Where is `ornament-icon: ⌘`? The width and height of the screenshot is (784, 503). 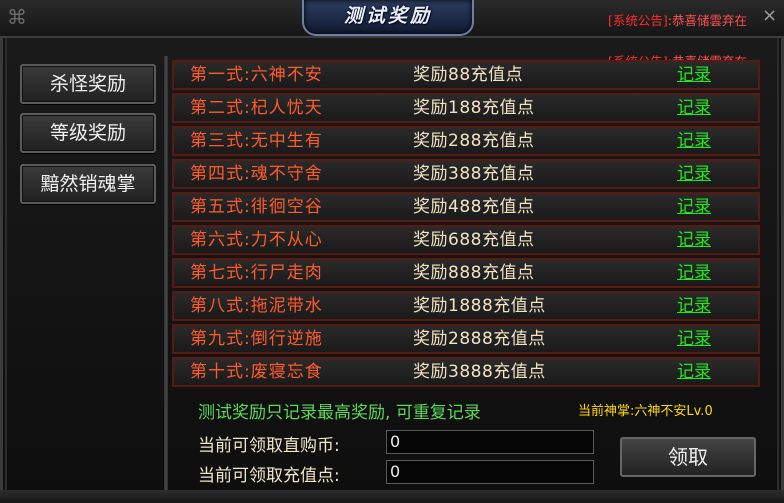
ornament-icon: ⌘ is located at coordinates (17, 17).